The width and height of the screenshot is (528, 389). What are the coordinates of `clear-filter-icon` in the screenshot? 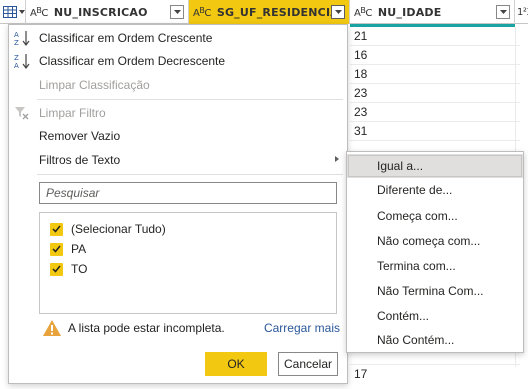 It's located at (22, 113).